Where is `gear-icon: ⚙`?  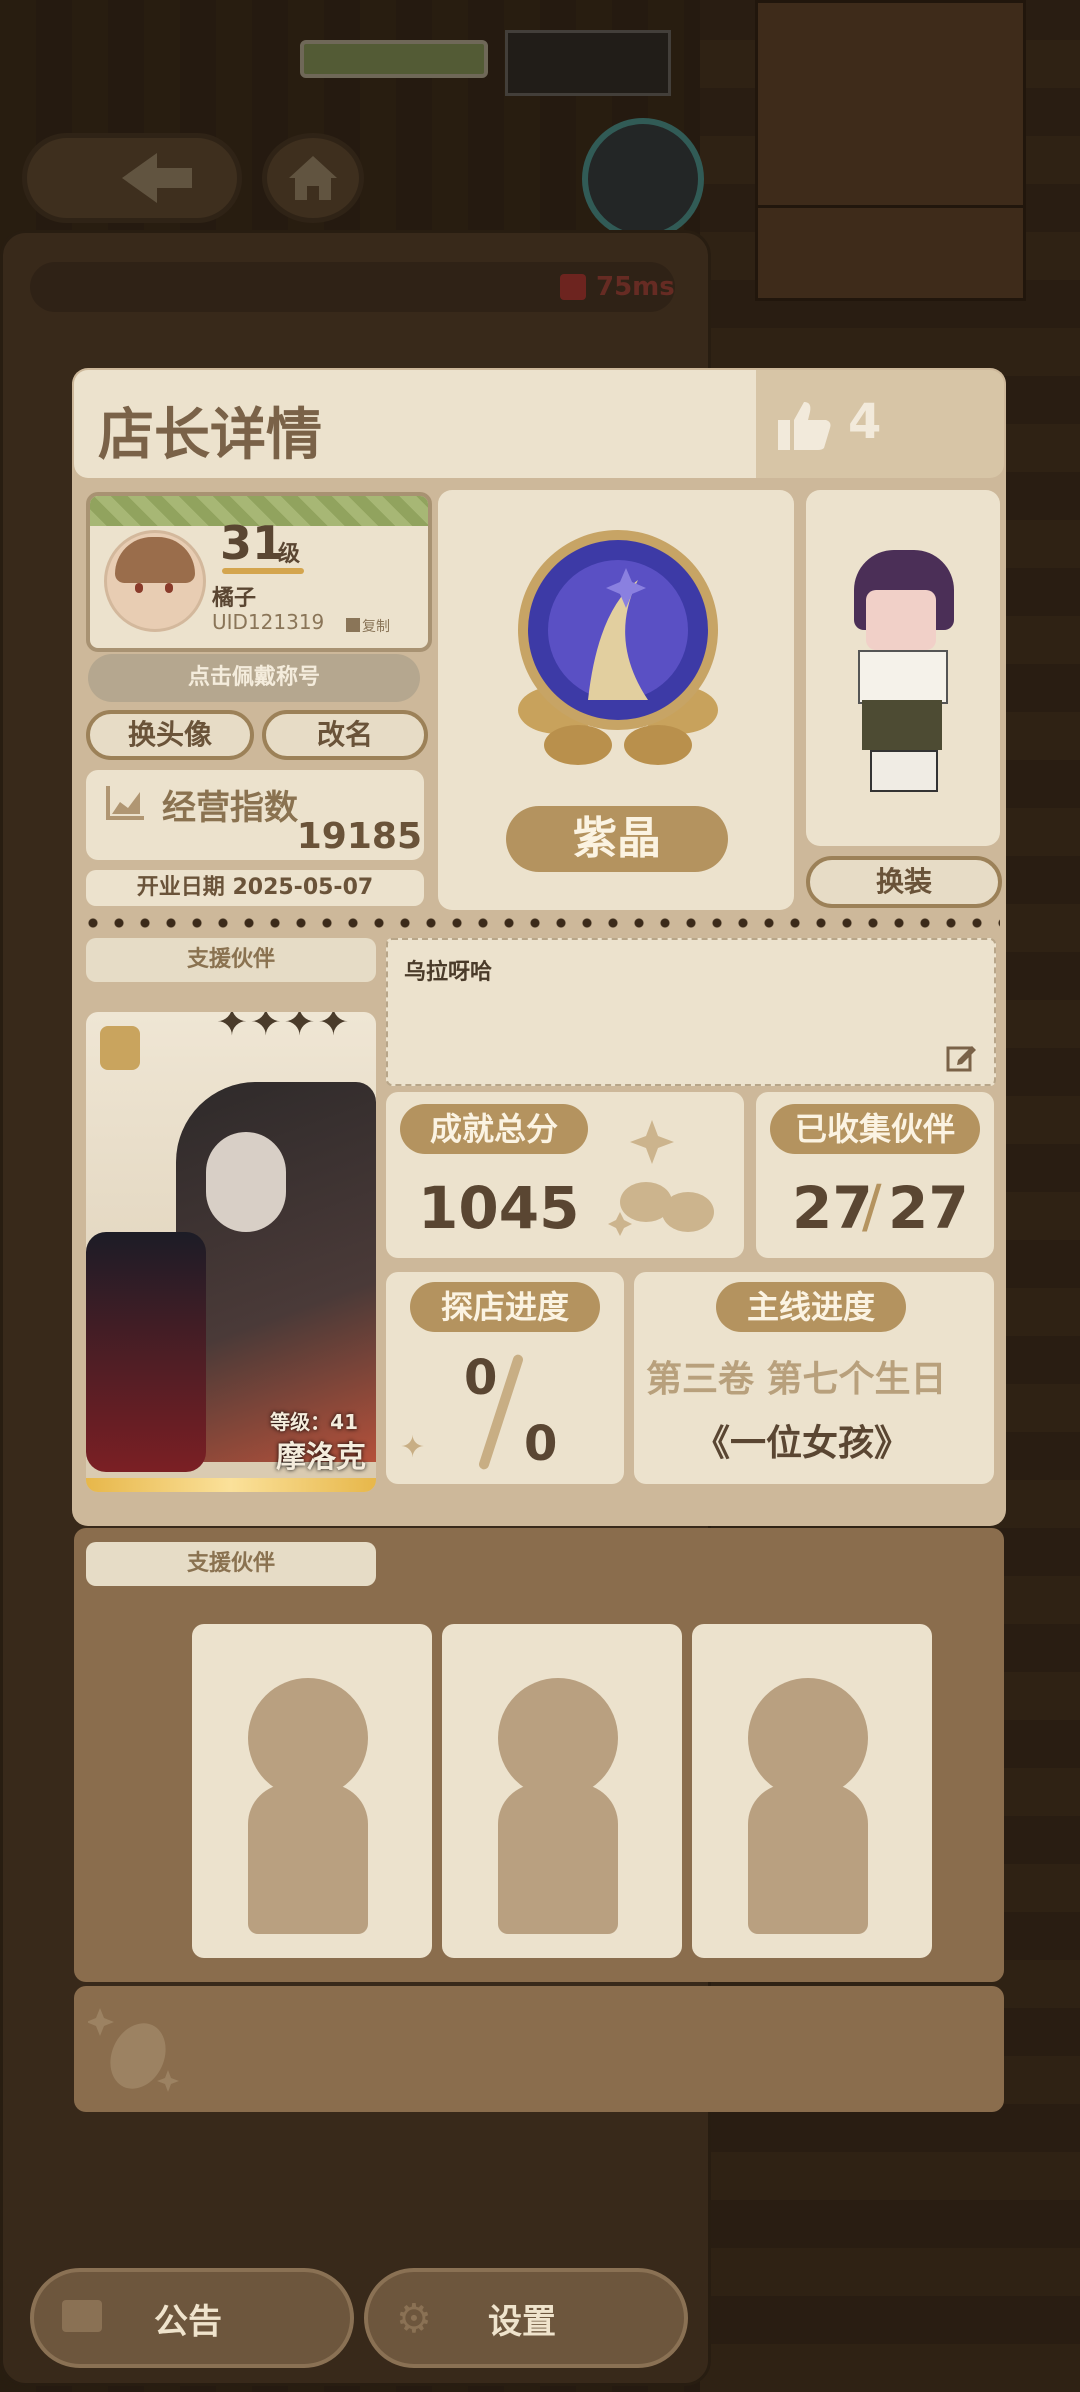
gear-icon: ⚙ is located at coordinates (414, 2319).